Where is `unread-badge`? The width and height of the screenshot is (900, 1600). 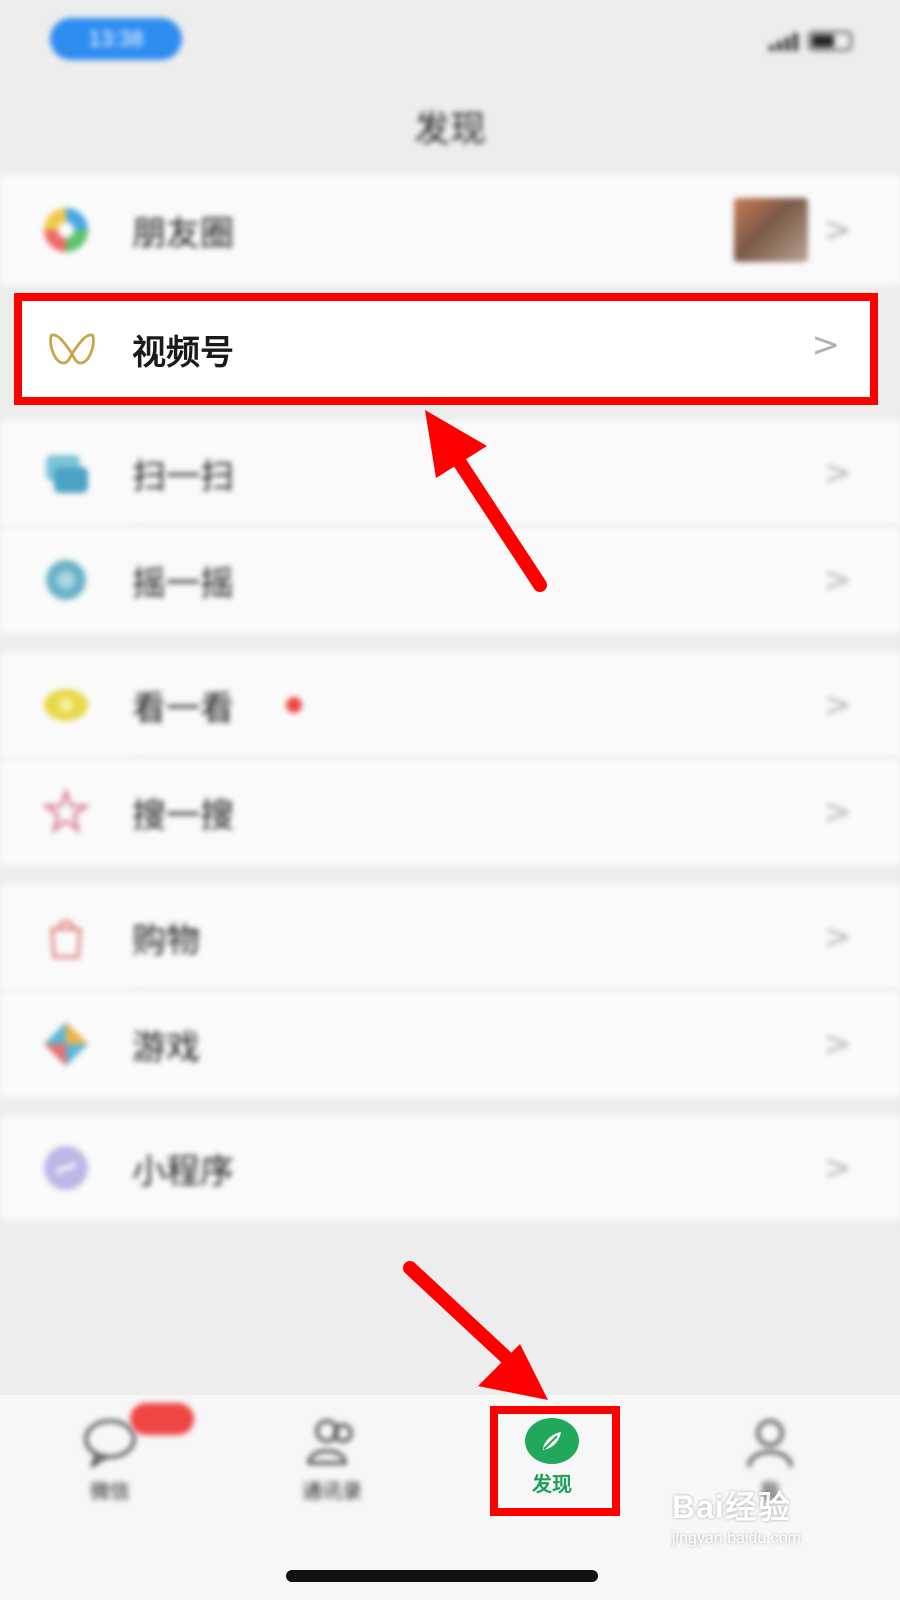 unread-badge is located at coordinates (162, 1419).